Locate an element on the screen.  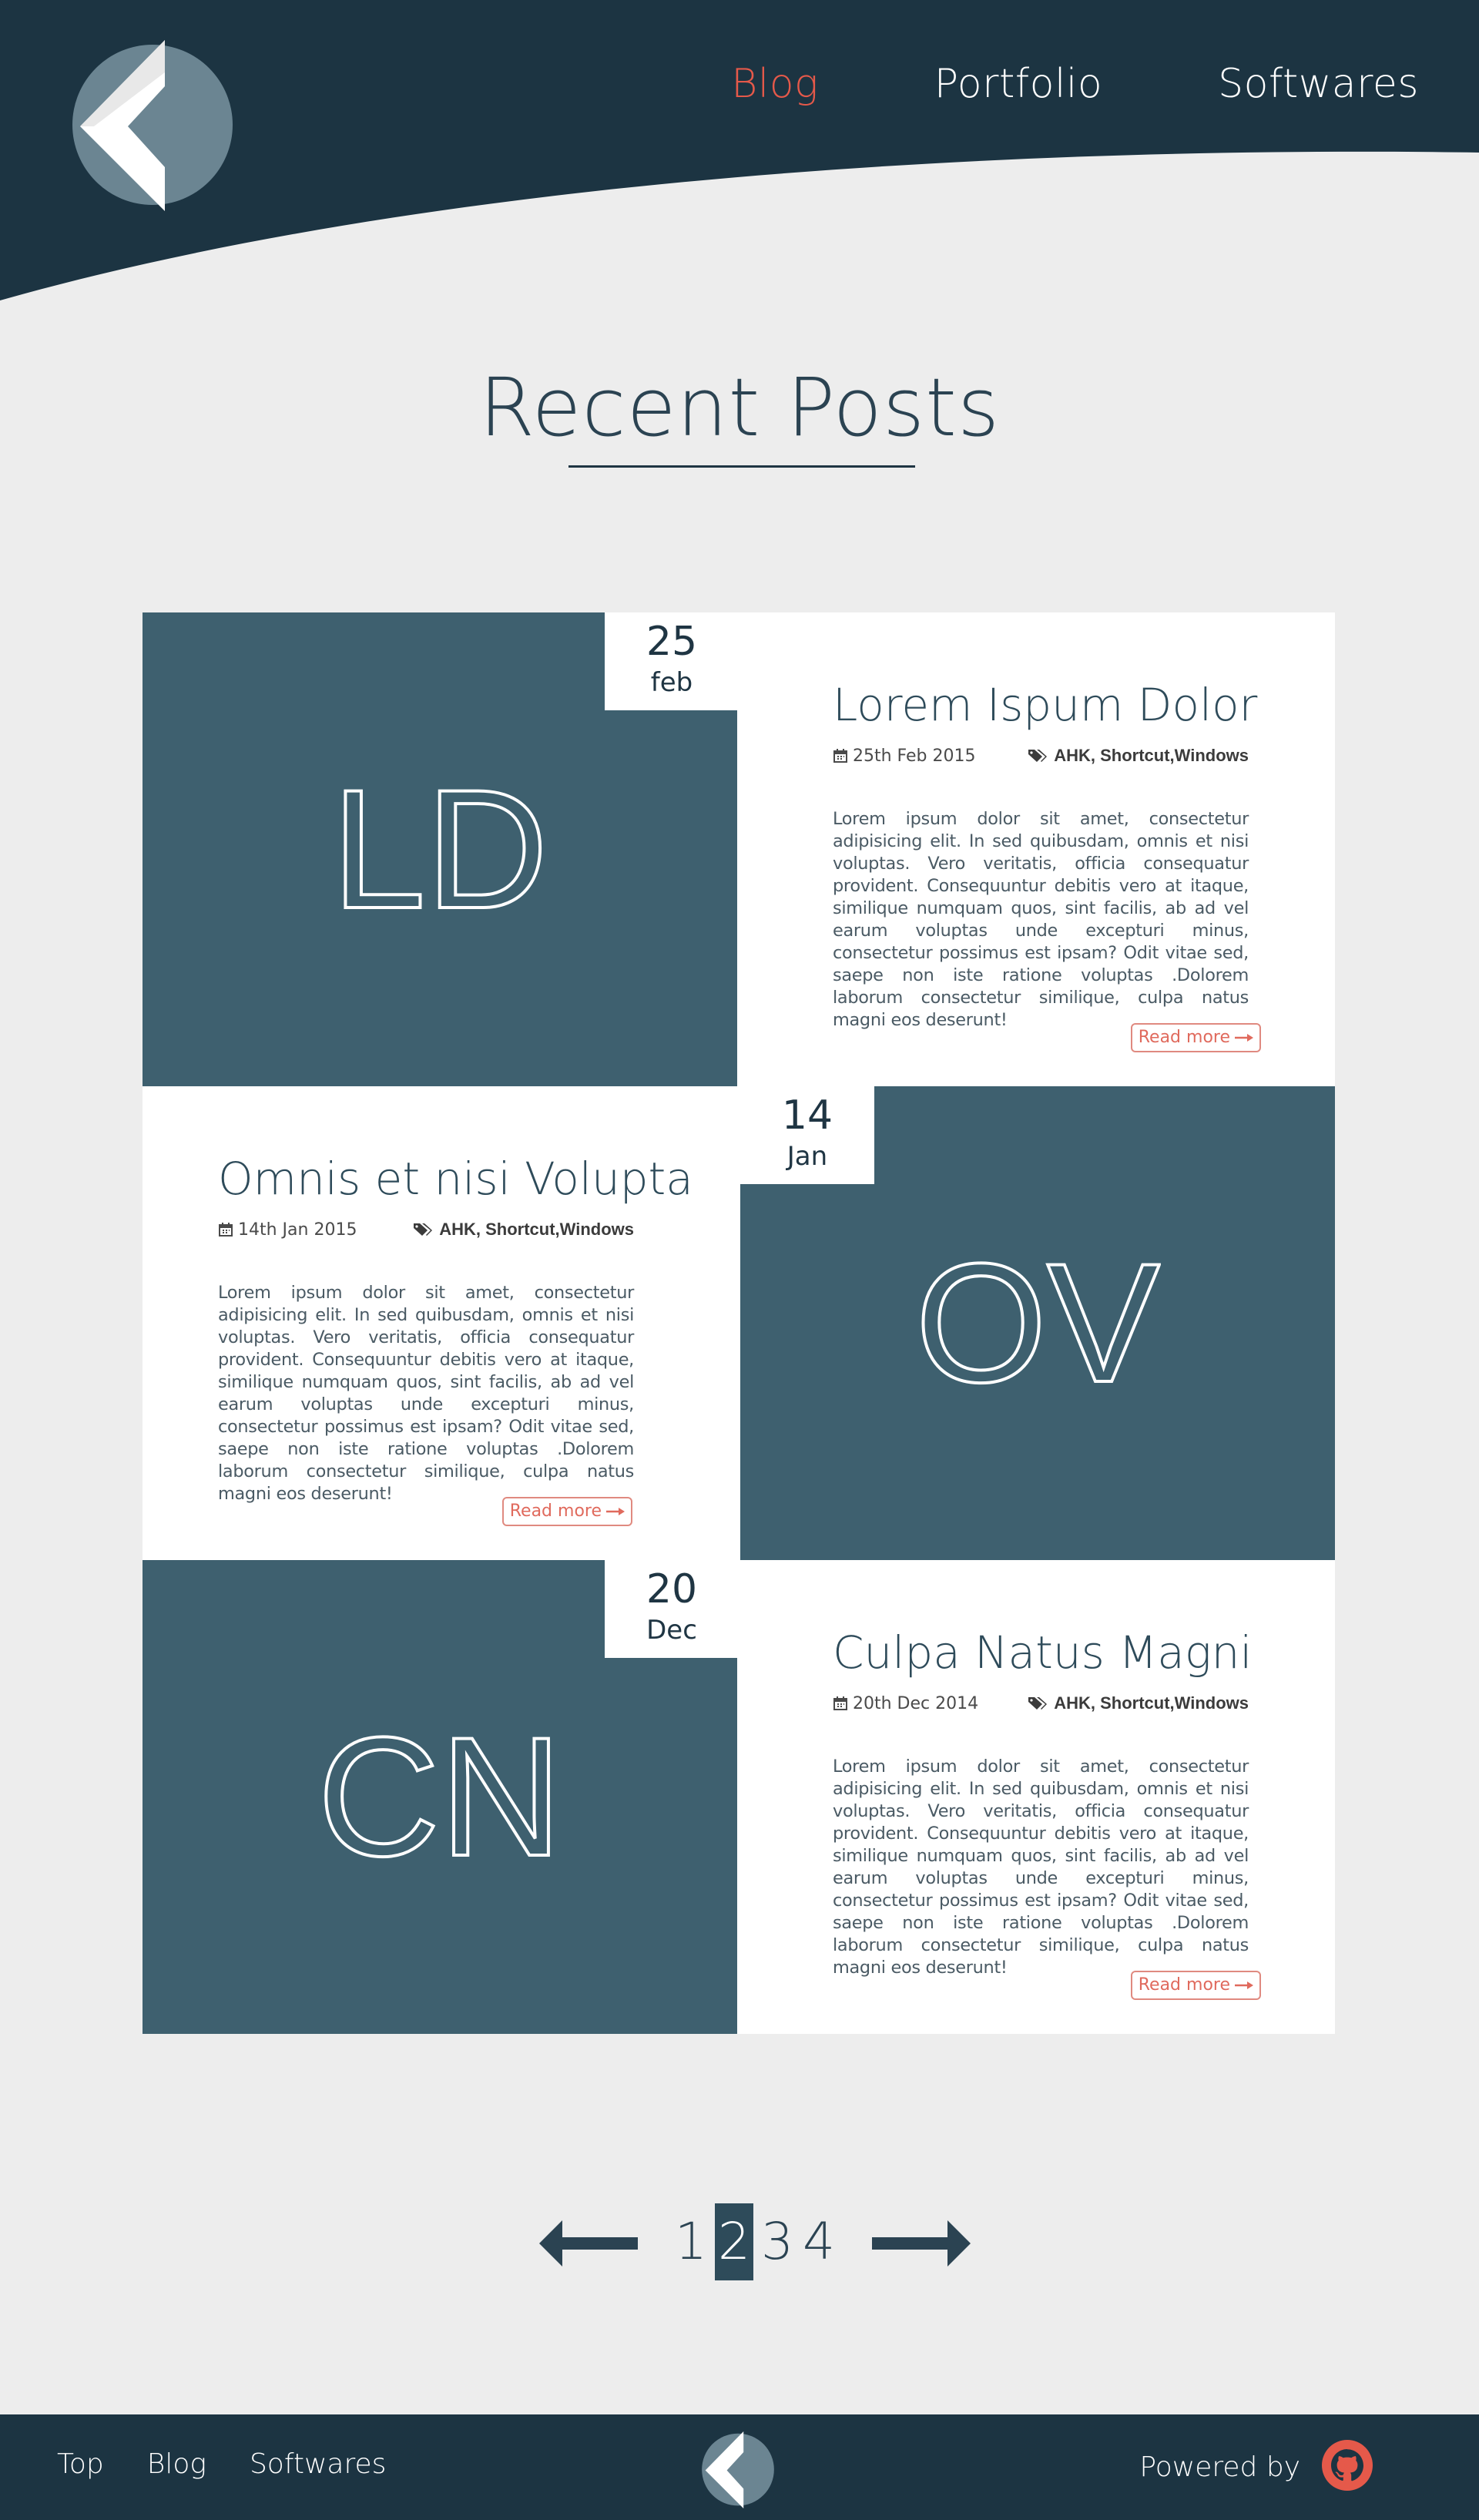
post-meta: 20th Dec 2014 AHK, Shortcut,Windows is located at coordinates (1041, 1703).